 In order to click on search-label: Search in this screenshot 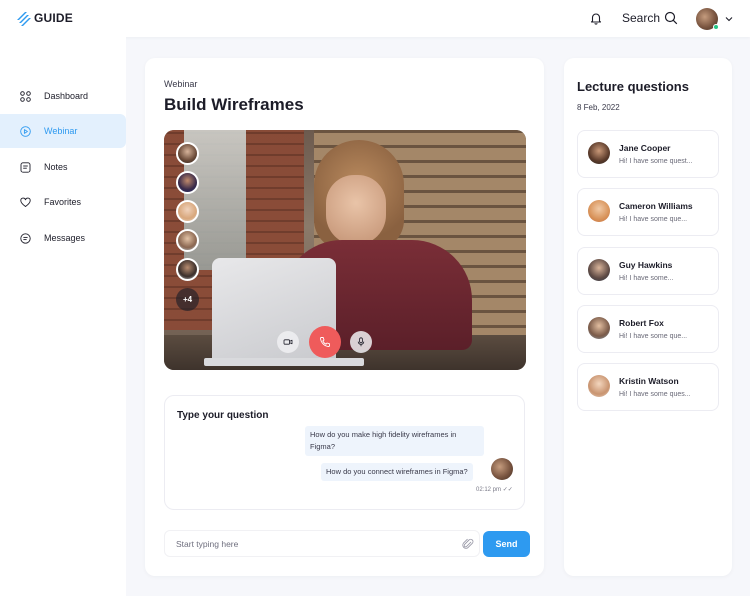, I will do `click(641, 18)`.